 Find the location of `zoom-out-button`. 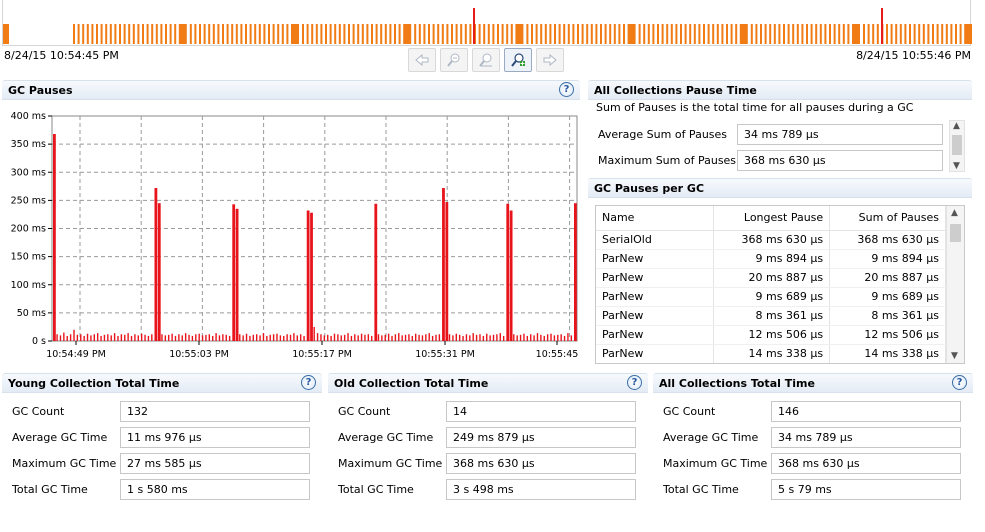

zoom-out-button is located at coordinates (454, 60).